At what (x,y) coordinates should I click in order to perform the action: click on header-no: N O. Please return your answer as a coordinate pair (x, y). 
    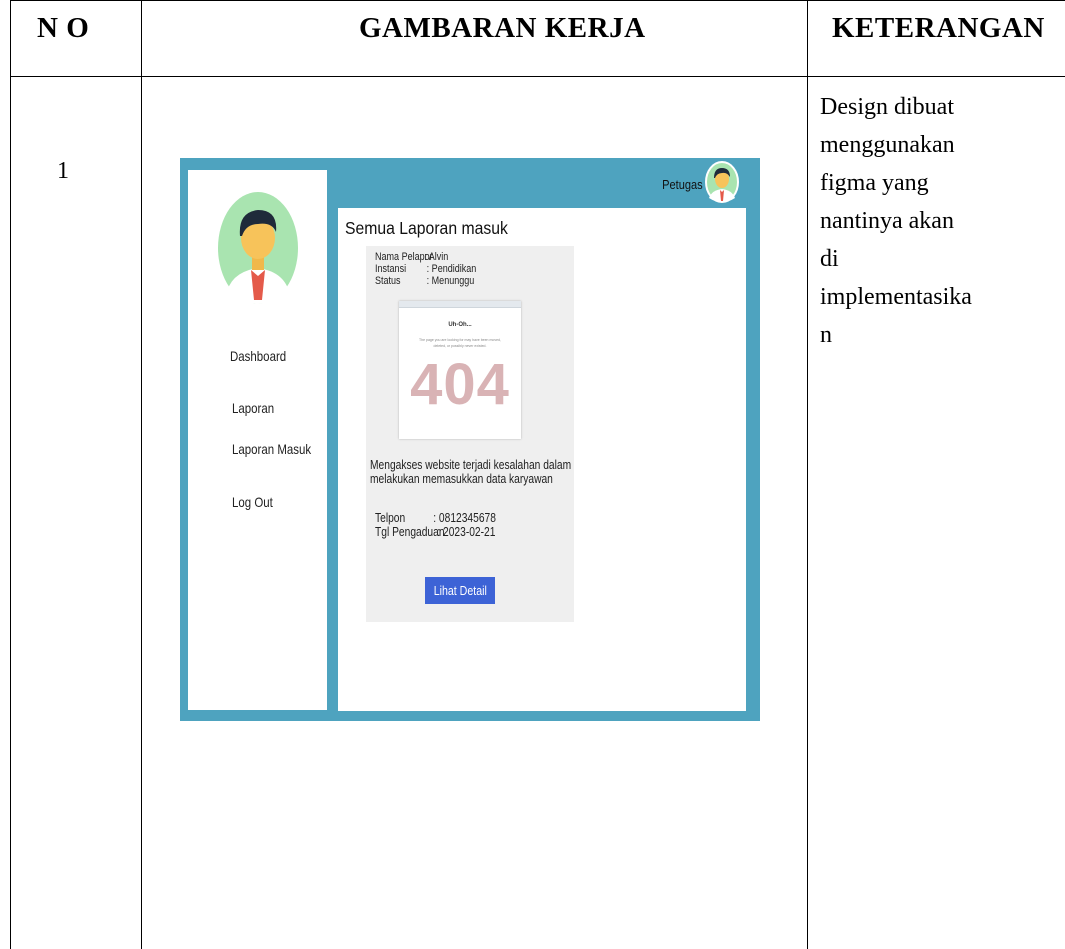
    Looking at the image, I should click on (63, 28).